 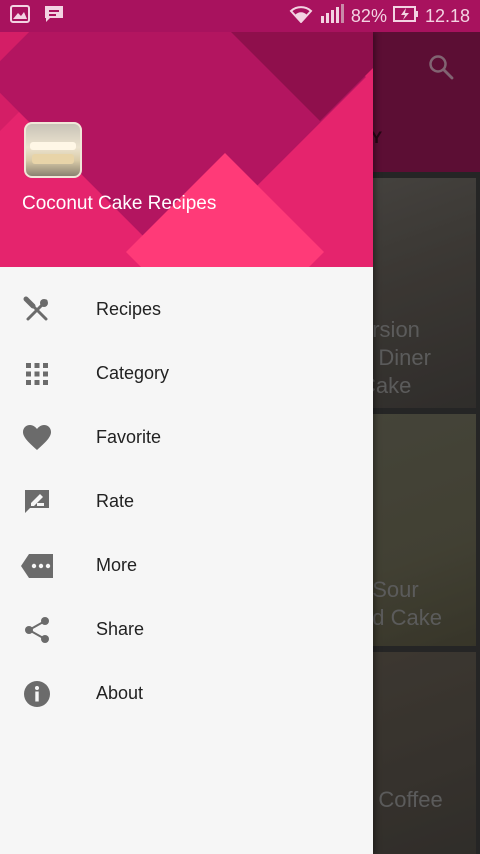 I want to click on app-title: Coconut Cake Recipes, so click(x=119, y=203).